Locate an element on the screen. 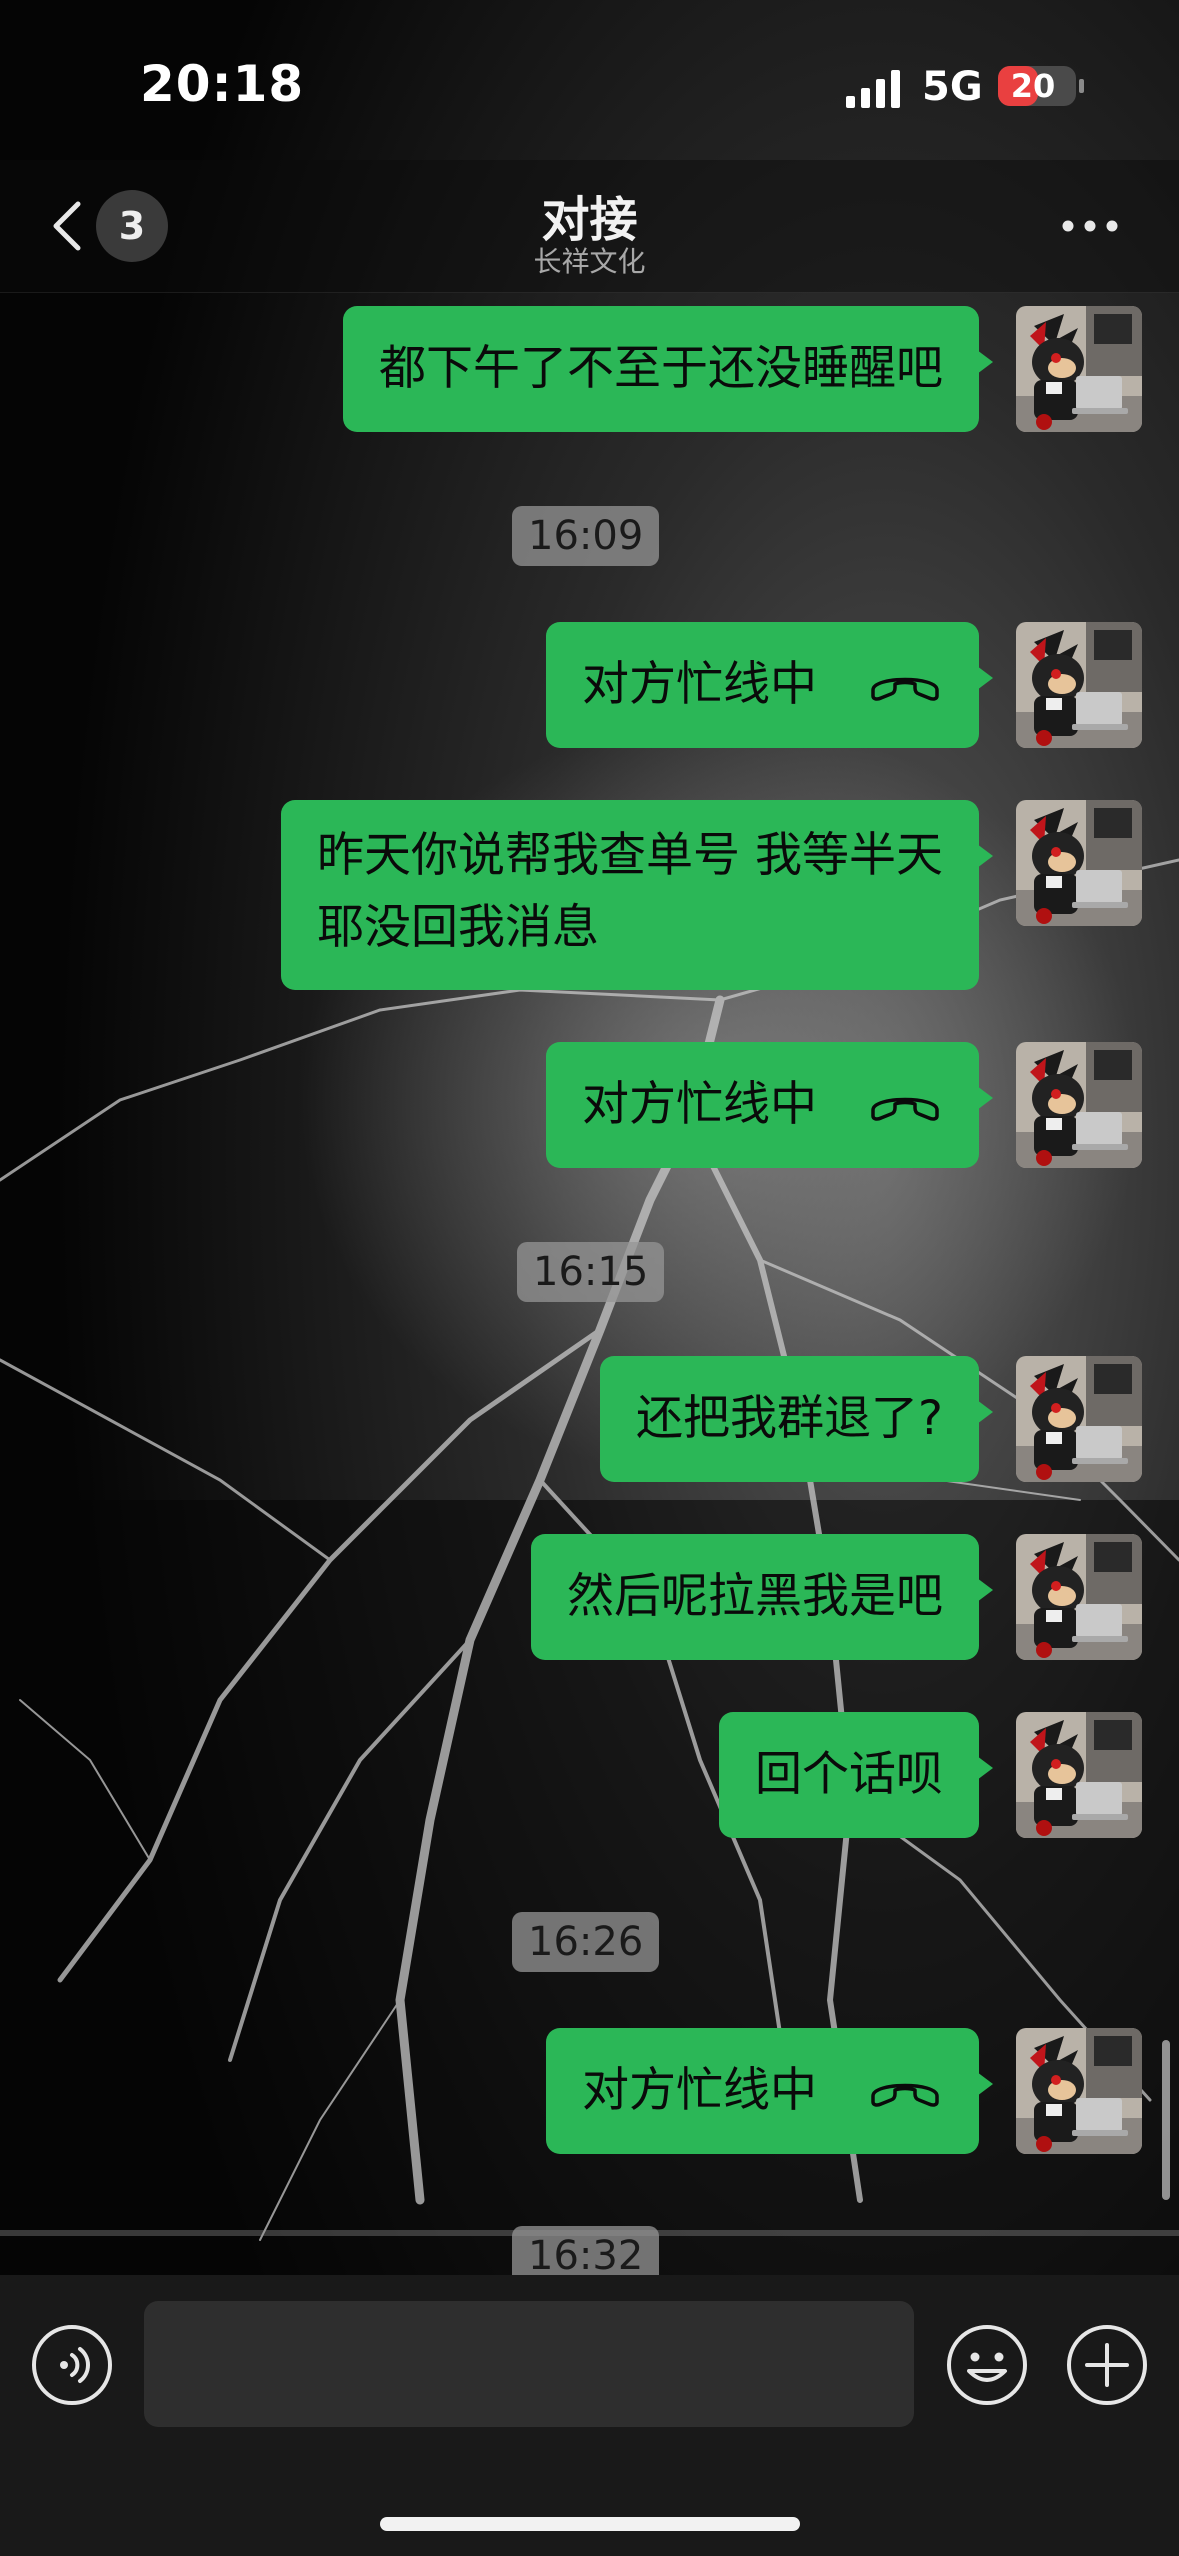 Image resolution: width=1179 pixels, height=2556 pixels. message-bubble: 回个话呗 is located at coordinates (856, 1775).